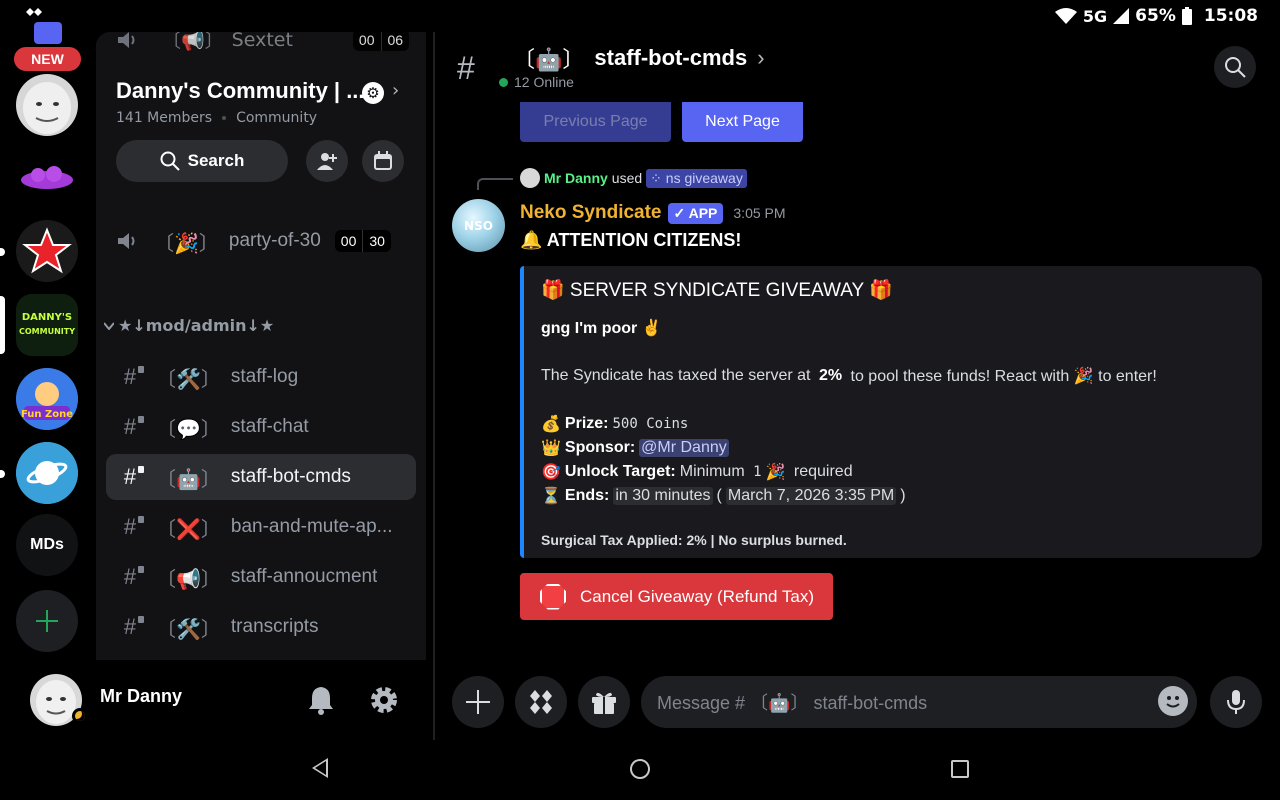 The image size is (1280, 800). I want to click on channel-transcripts: # 〔🛠️〕 transcripts, so click(261, 627).